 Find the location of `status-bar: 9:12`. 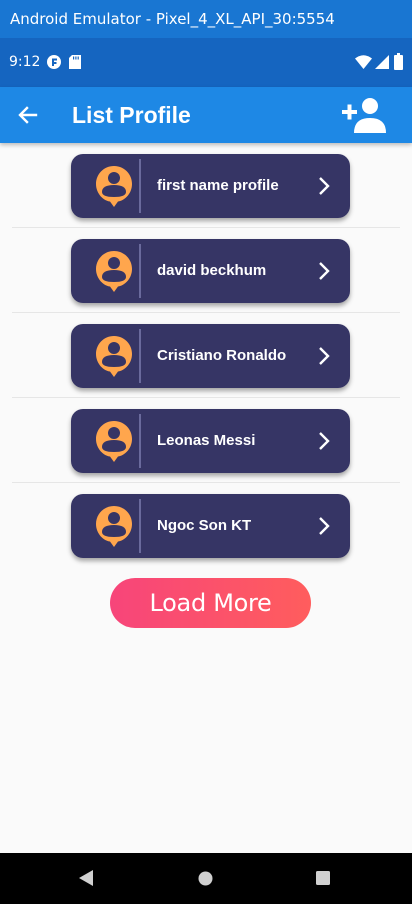

status-bar: 9:12 is located at coordinates (206, 62).